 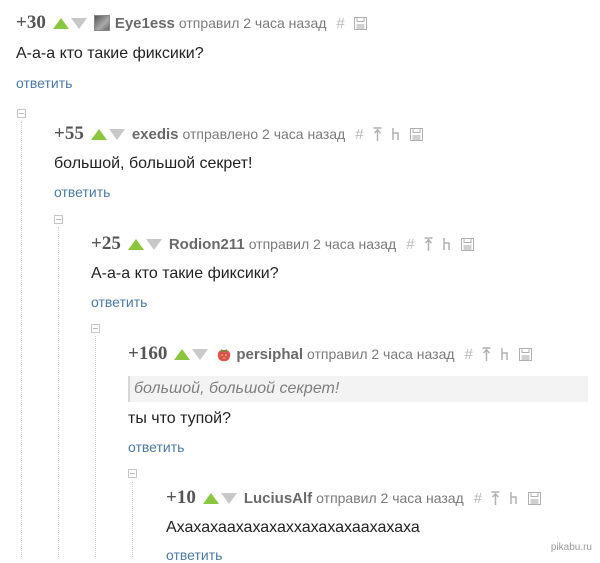 I want to click on comment-rating: +25, so click(x=106, y=243).